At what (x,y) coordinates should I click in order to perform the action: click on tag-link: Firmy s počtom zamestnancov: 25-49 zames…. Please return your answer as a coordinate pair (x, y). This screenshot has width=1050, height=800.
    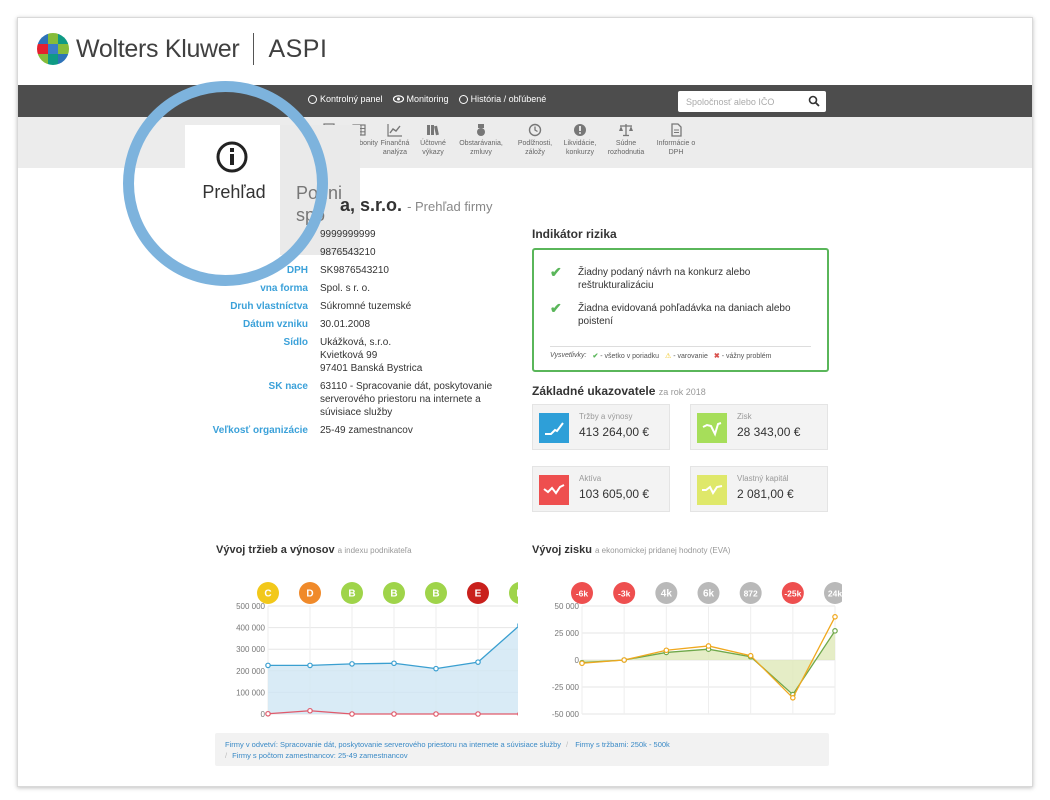
    Looking at the image, I should click on (320, 755).